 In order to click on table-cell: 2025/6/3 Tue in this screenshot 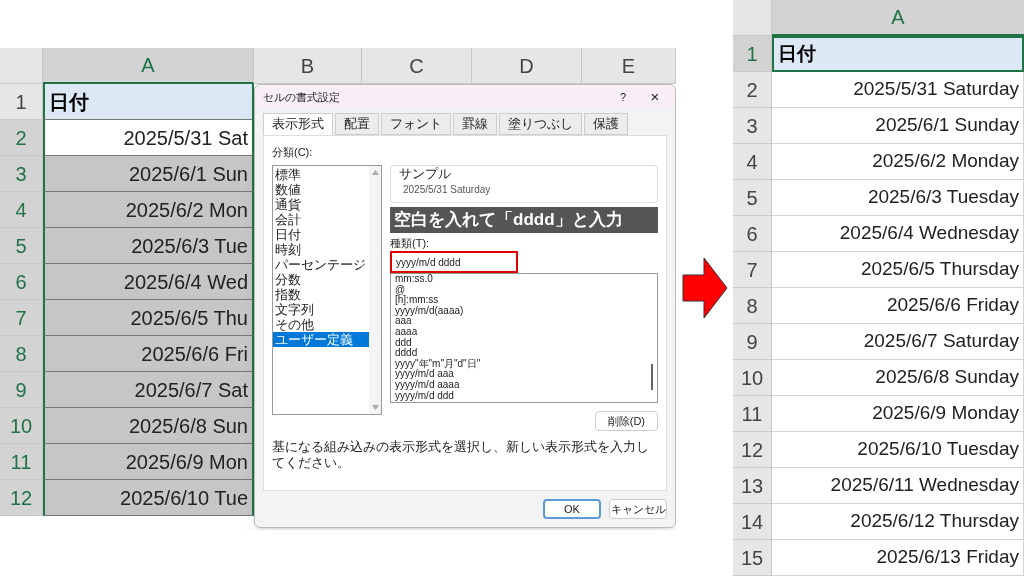, I will do `click(148, 246)`.